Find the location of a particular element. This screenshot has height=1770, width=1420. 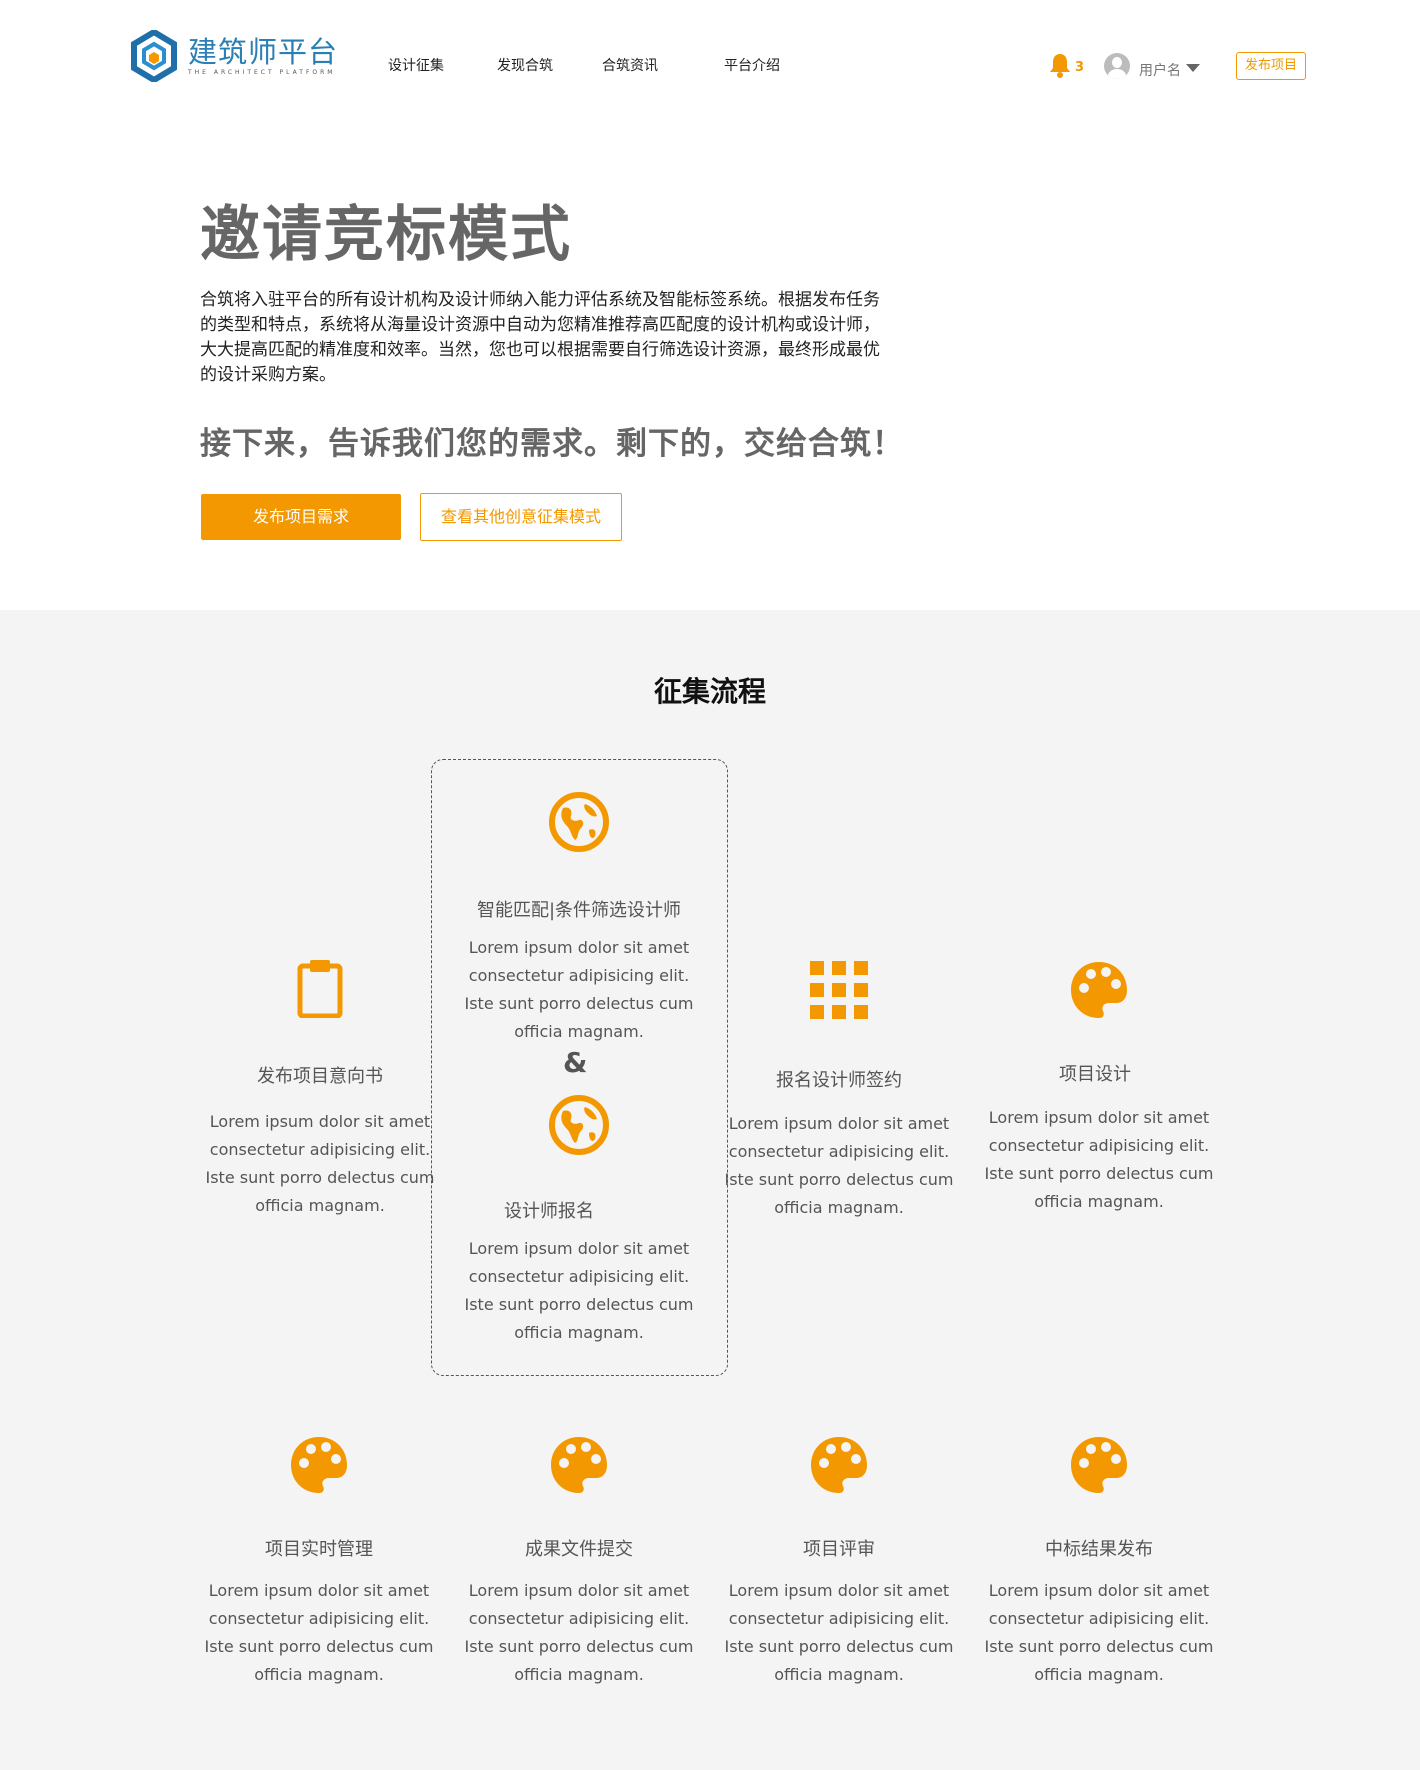

username: 用户名 is located at coordinates (1160, 70).